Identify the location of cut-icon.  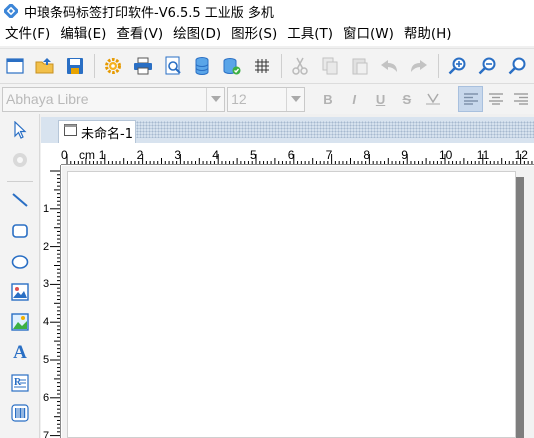
(300, 66).